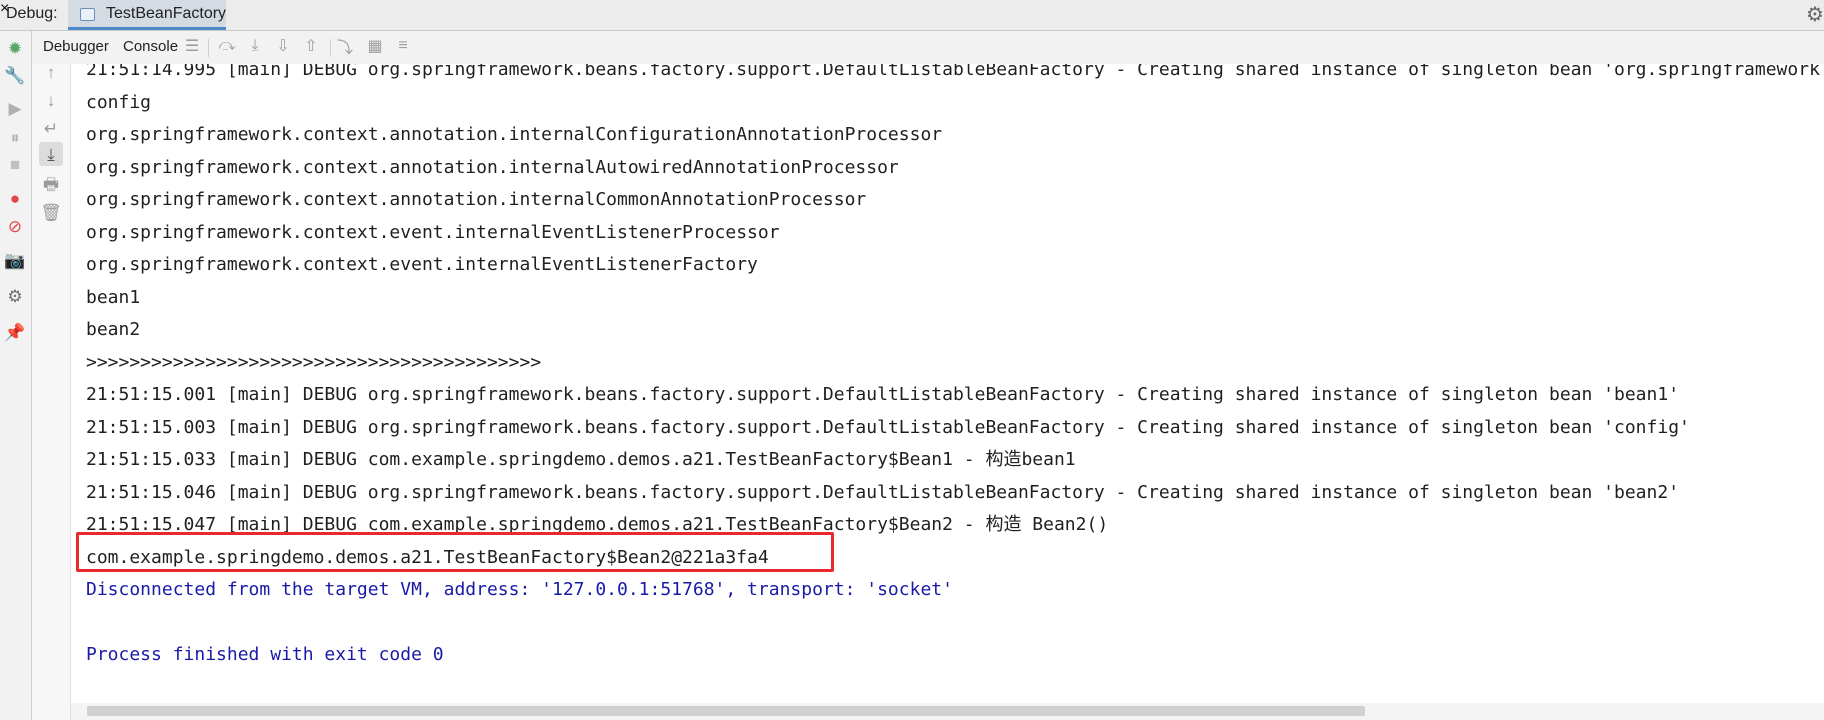 This screenshot has height=720, width=1824. Describe the element at coordinates (51, 154) in the screenshot. I see `scroll-to-end-icon: ⤓` at that location.